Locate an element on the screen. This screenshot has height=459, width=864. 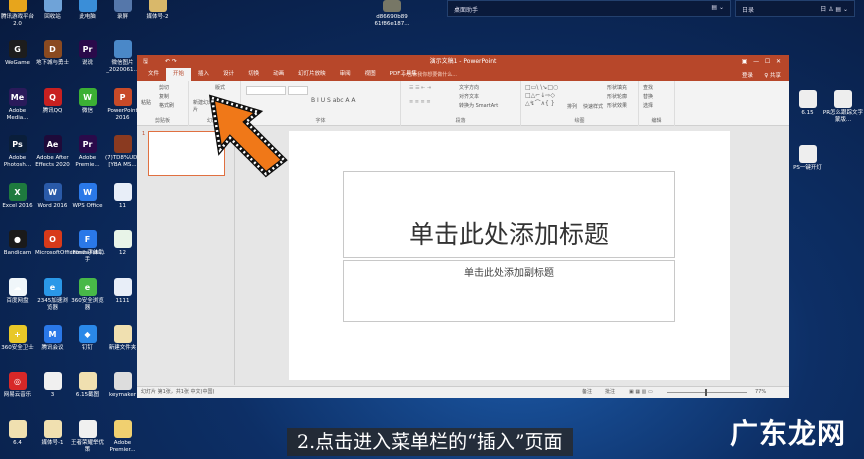
view-buttons: ▣ ▦ ▥ ▭ is located at coordinates (641, 392).